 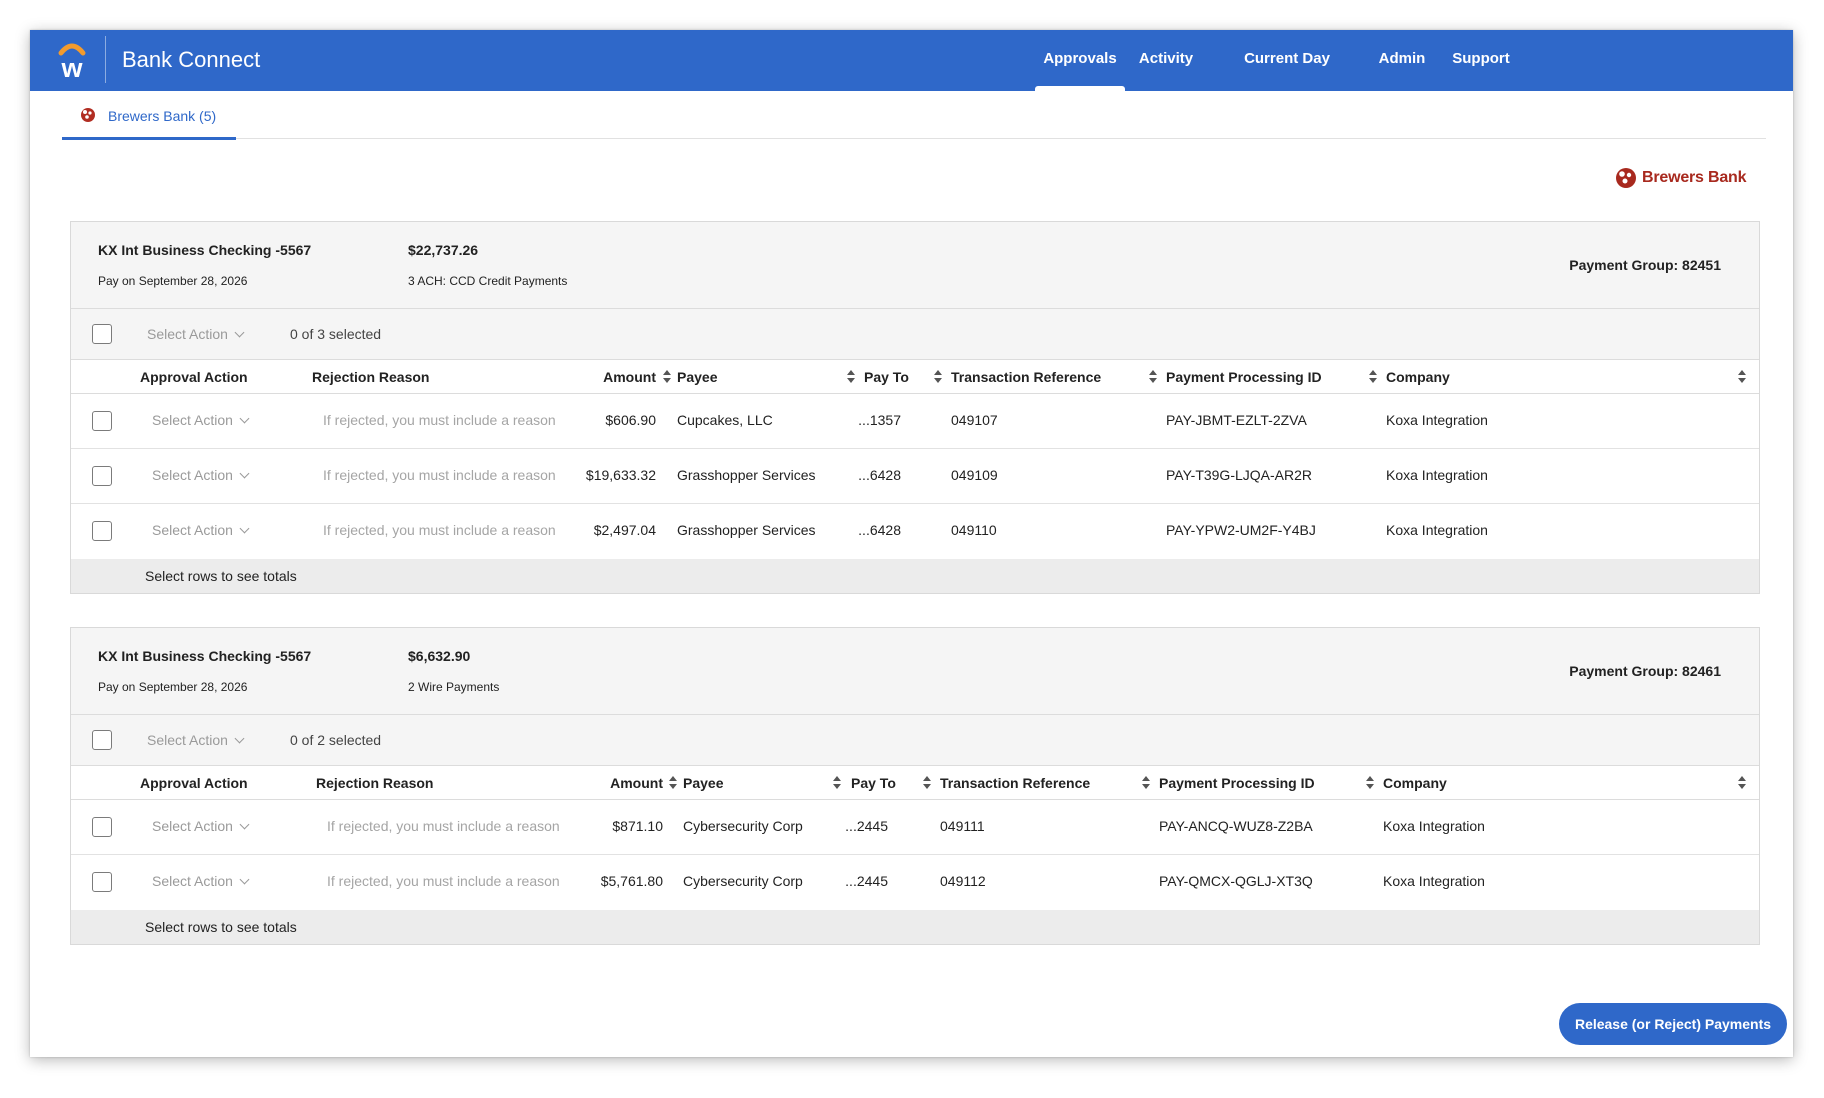 What do you see at coordinates (1080, 60) in the screenshot?
I see `nav-approvals: Approvals` at bounding box center [1080, 60].